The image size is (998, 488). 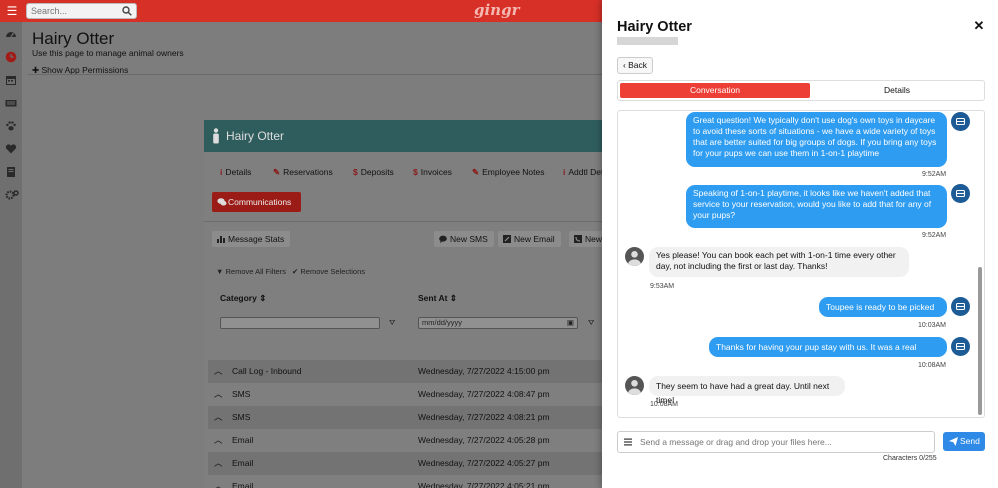 I want to click on scrollbar-thumb, so click(x=980, y=341).